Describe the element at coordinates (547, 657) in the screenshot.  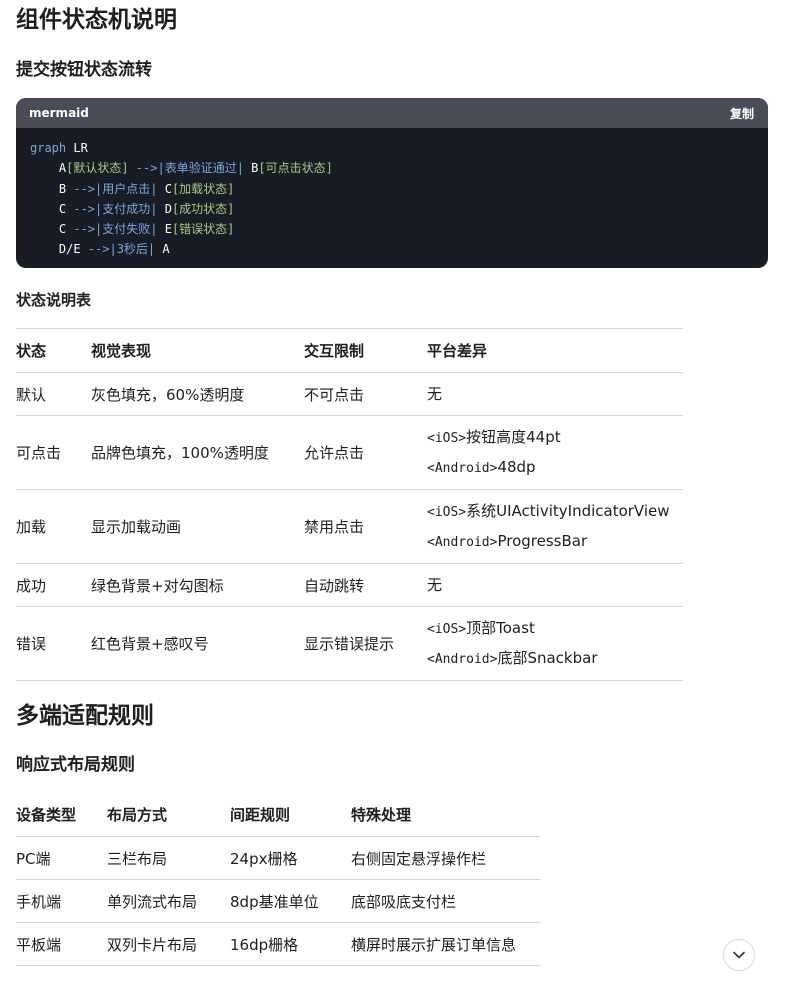
I see `platform-text: 底部Snackbar` at that location.